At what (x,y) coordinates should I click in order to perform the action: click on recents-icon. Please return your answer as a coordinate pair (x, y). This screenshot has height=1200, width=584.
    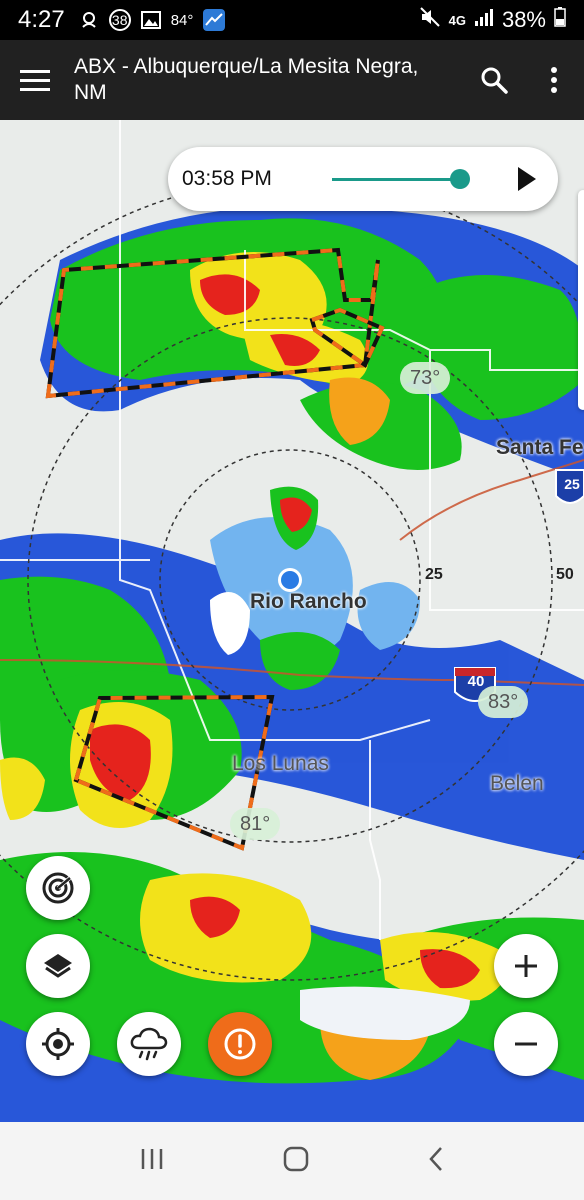
    Looking at the image, I should click on (151, 1158).